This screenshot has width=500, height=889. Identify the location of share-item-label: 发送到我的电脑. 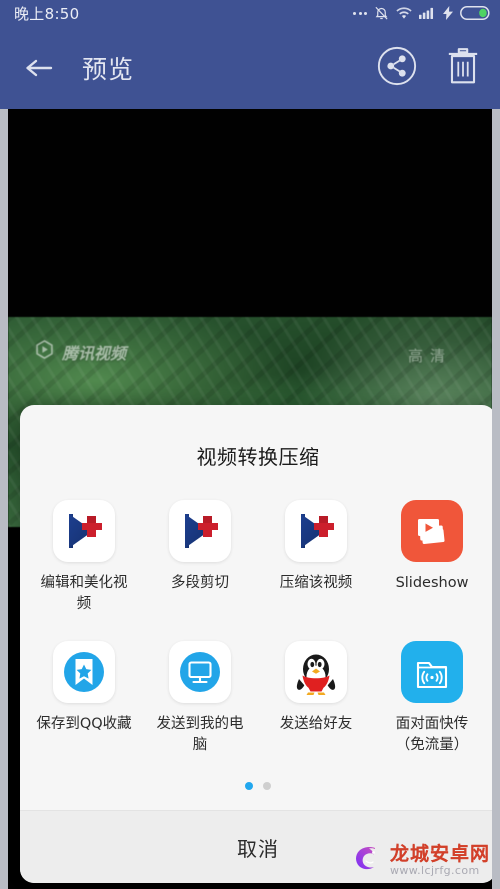
(200, 734).